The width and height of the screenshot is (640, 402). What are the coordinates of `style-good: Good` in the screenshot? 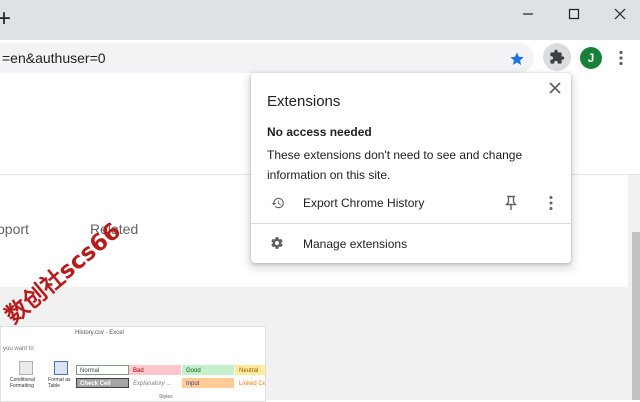 It's located at (208, 370).